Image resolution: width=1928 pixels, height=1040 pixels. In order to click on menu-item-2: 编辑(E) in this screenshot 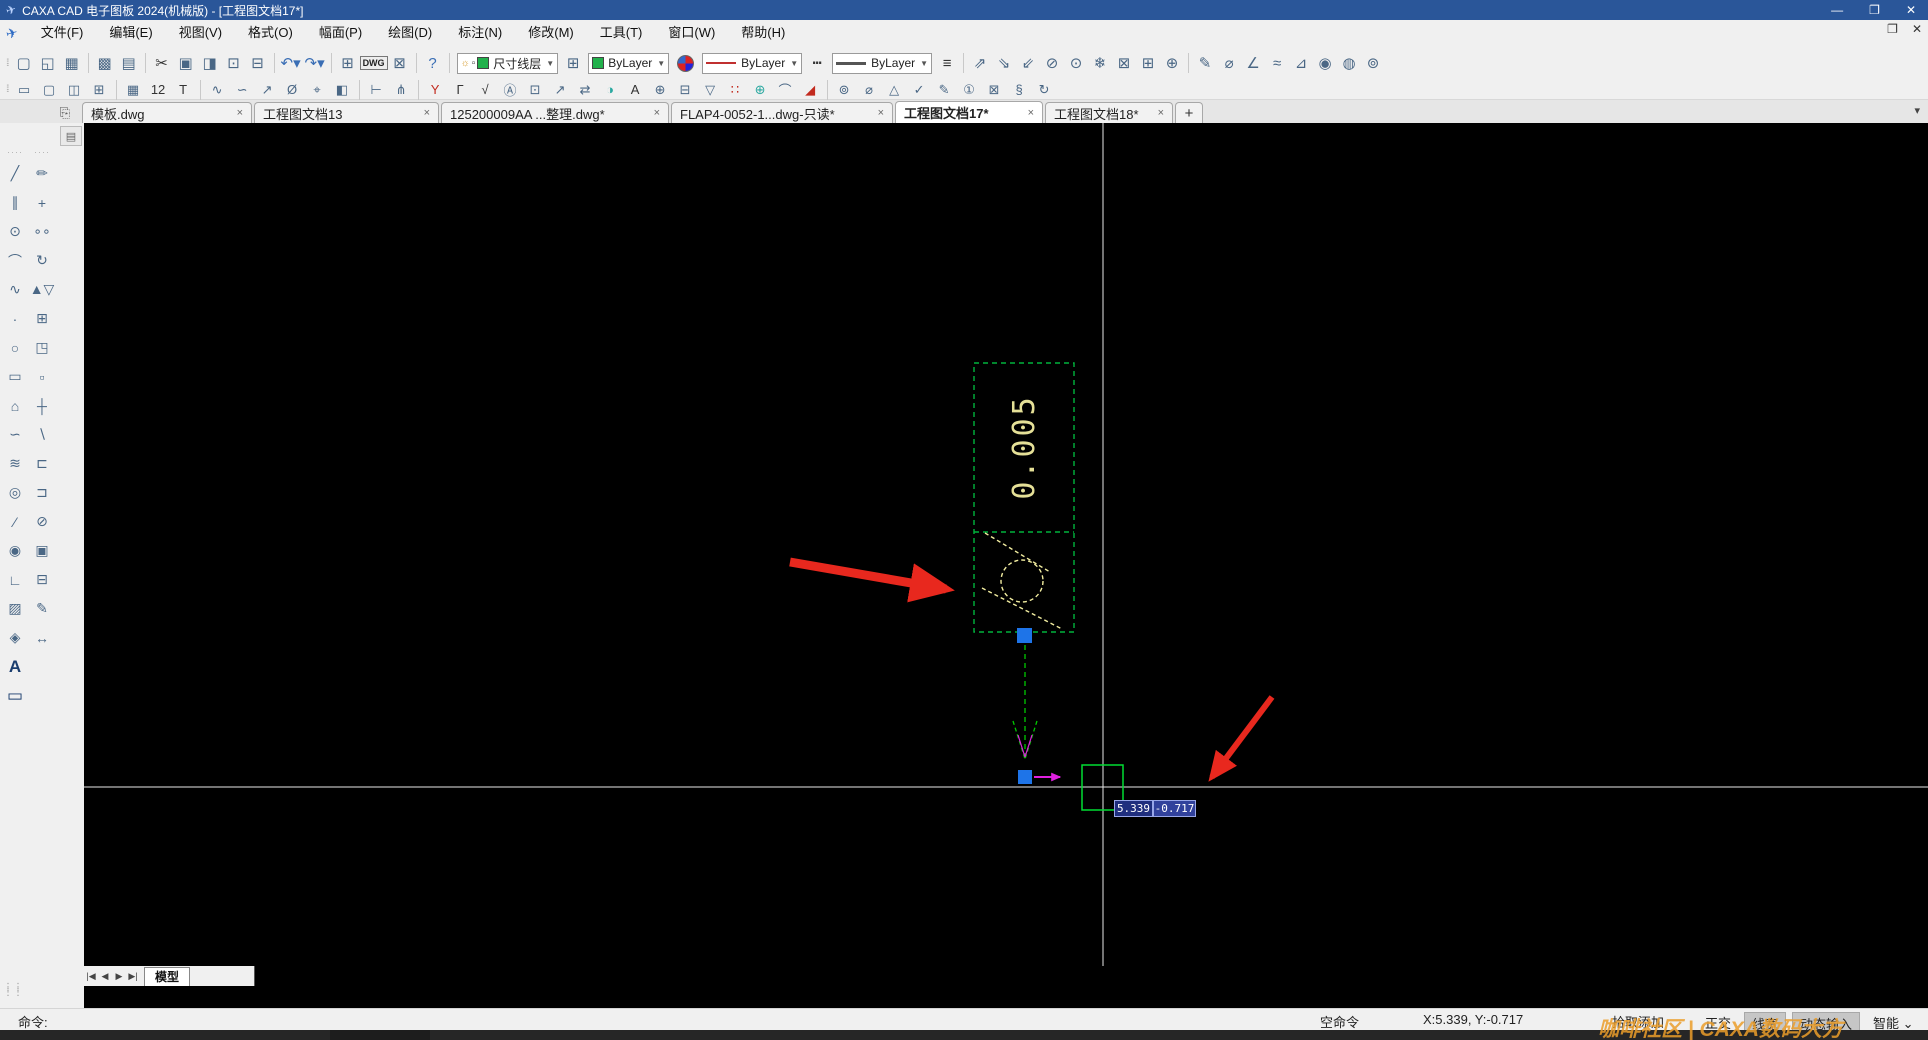, I will do `click(130, 33)`.